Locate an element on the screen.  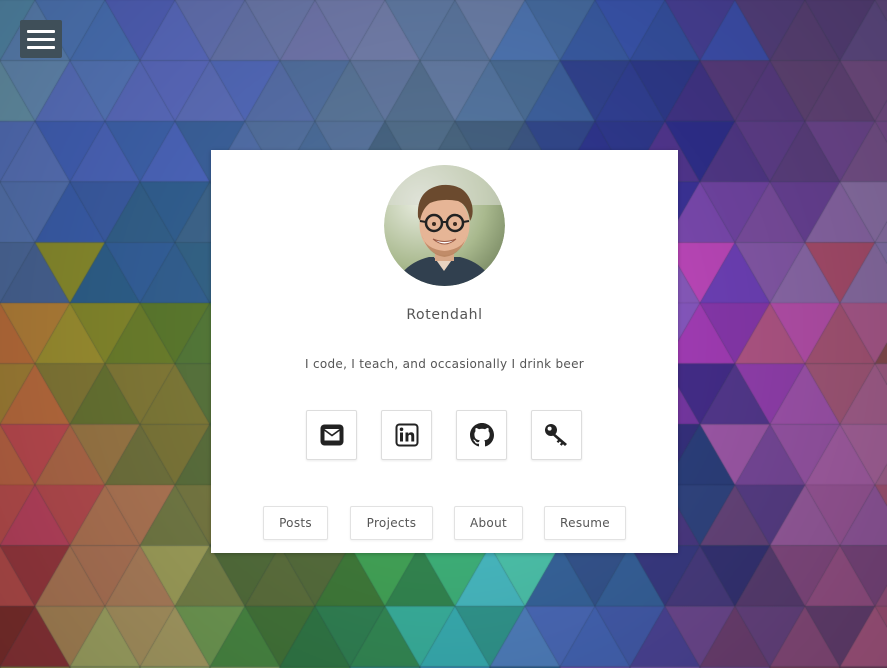
linkedin-link is located at coordinates (406, 435).